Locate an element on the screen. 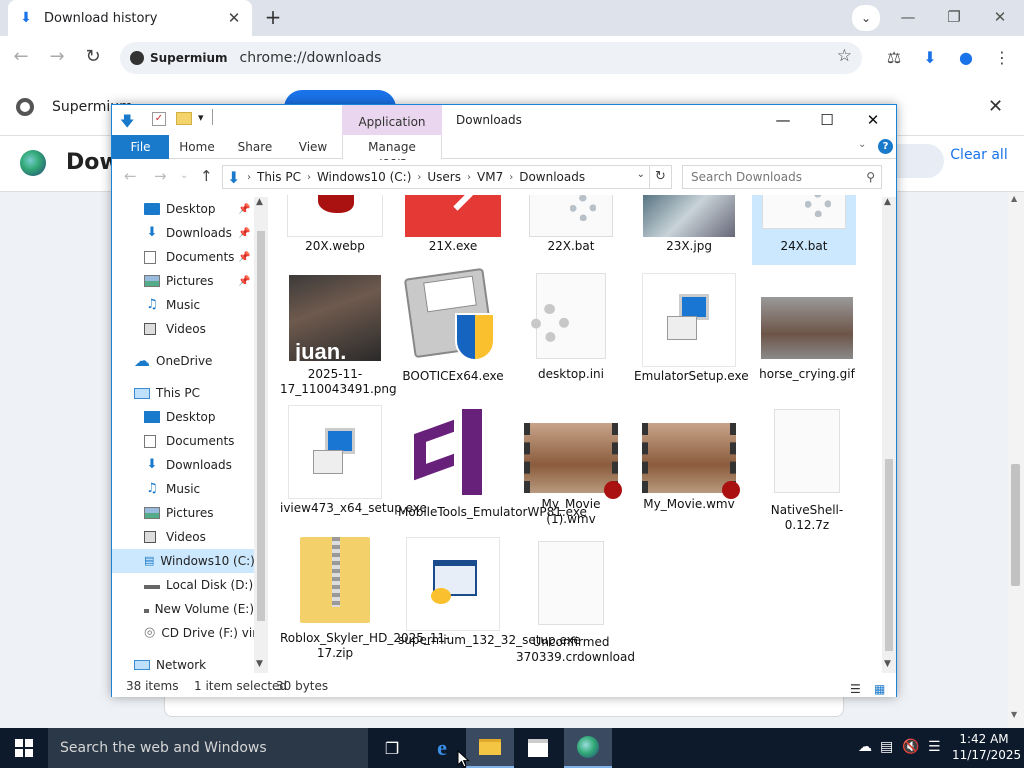 The height and width of the screenshot is (768, 1024). nav-item: ☁ OneDrive is located at coordinates (183, 361).